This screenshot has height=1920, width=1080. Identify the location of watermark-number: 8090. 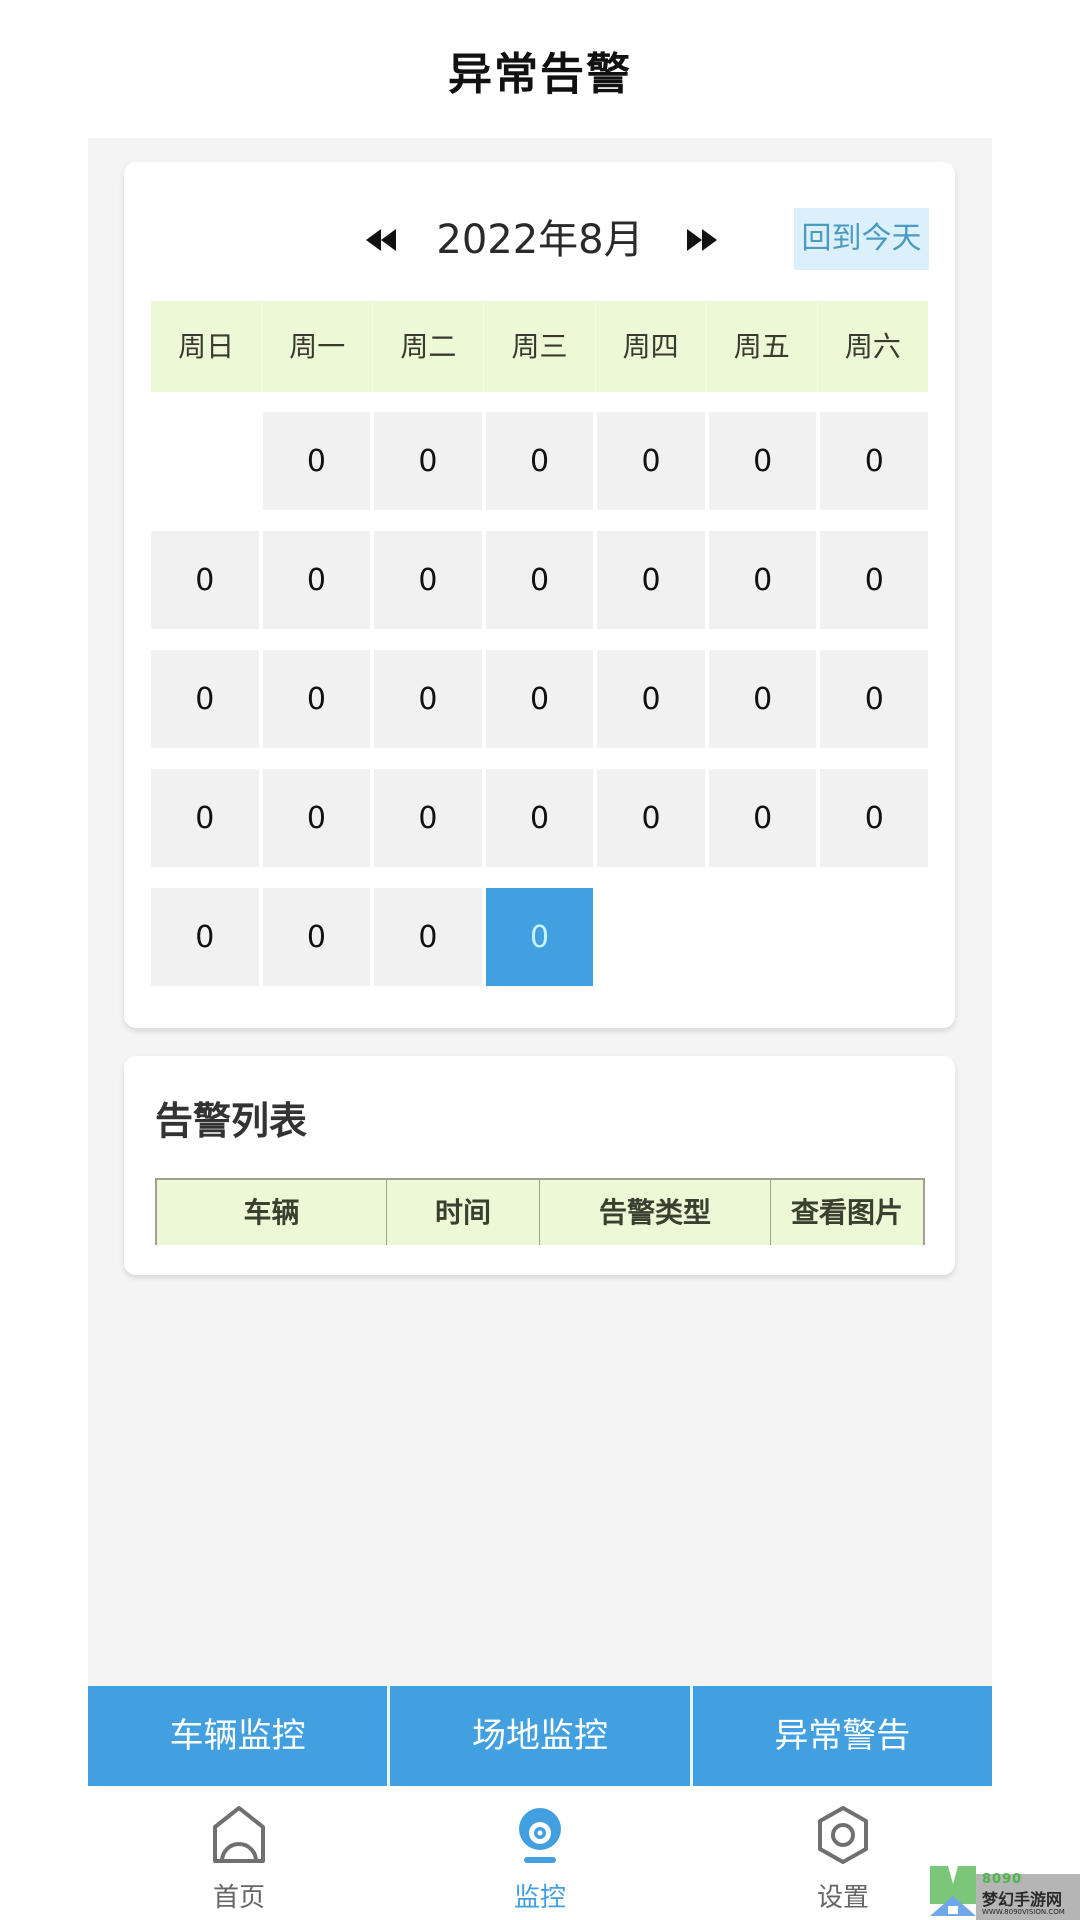
(1002, 1879).